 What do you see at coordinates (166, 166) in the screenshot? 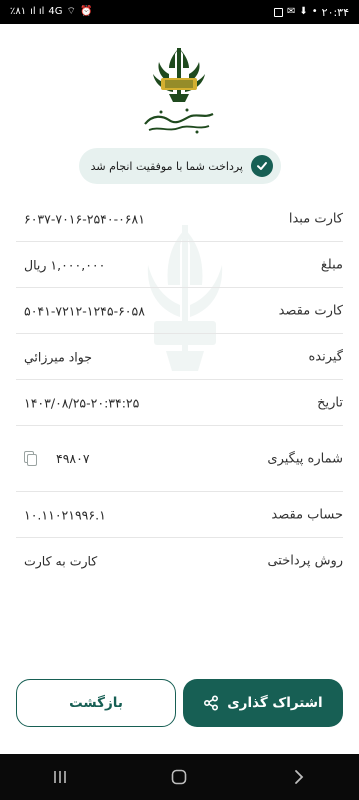
I see `success-message: پرداخت شما با موفقیت انجام شد` at bounding box center [166, 166].